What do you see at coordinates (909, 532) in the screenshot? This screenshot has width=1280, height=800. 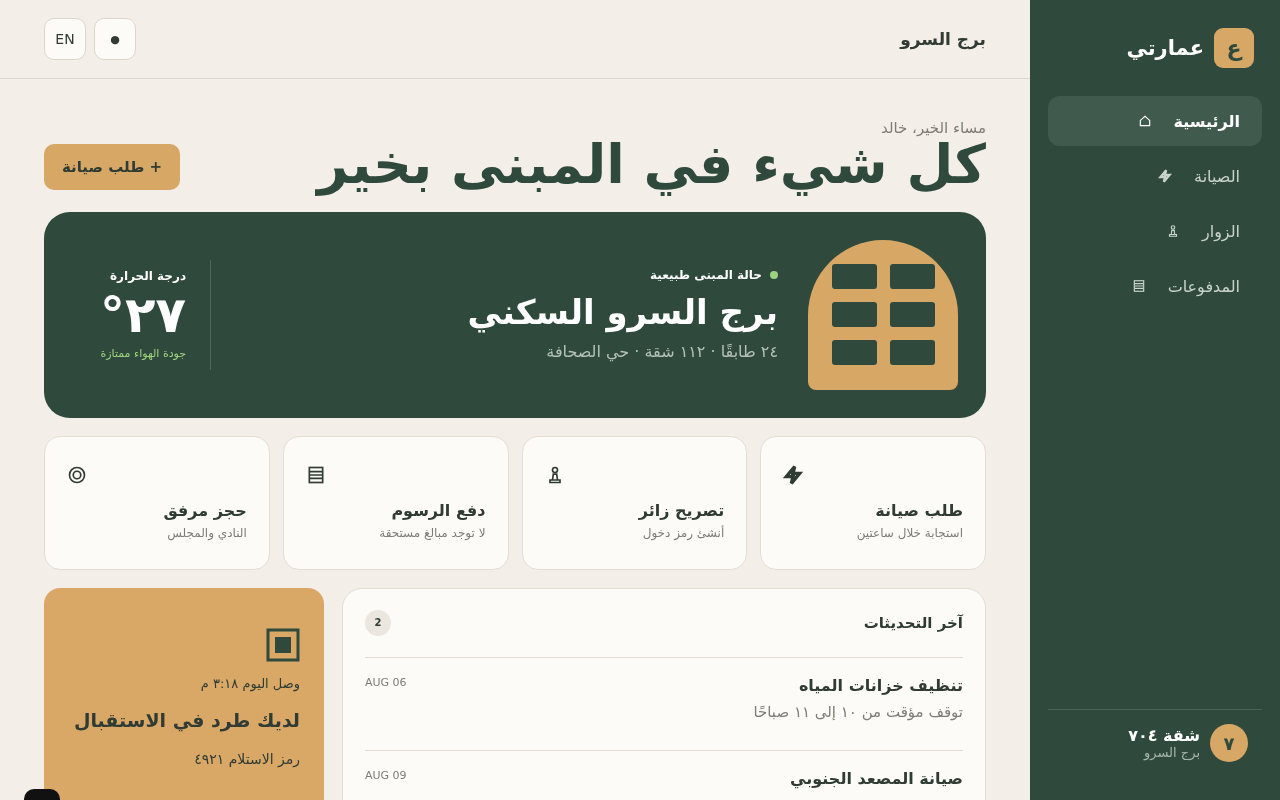 I see `action-subtitle: استجابة خلال ساعتين` at bounding box center [909, 532].